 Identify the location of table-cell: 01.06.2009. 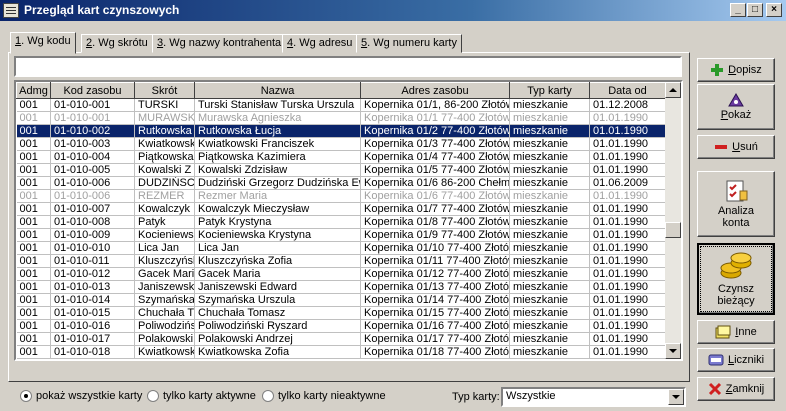
(627, 183).